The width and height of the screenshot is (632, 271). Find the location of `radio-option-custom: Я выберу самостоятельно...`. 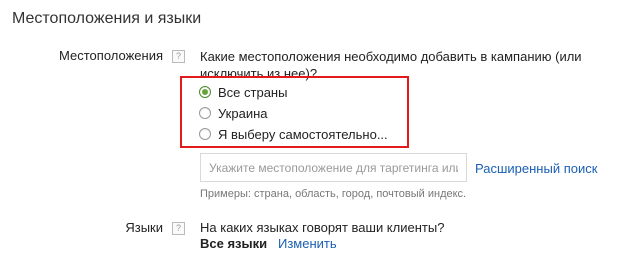

radio-option-custom: Я выберу самостоятельно... is located at coordinates (293, 134).